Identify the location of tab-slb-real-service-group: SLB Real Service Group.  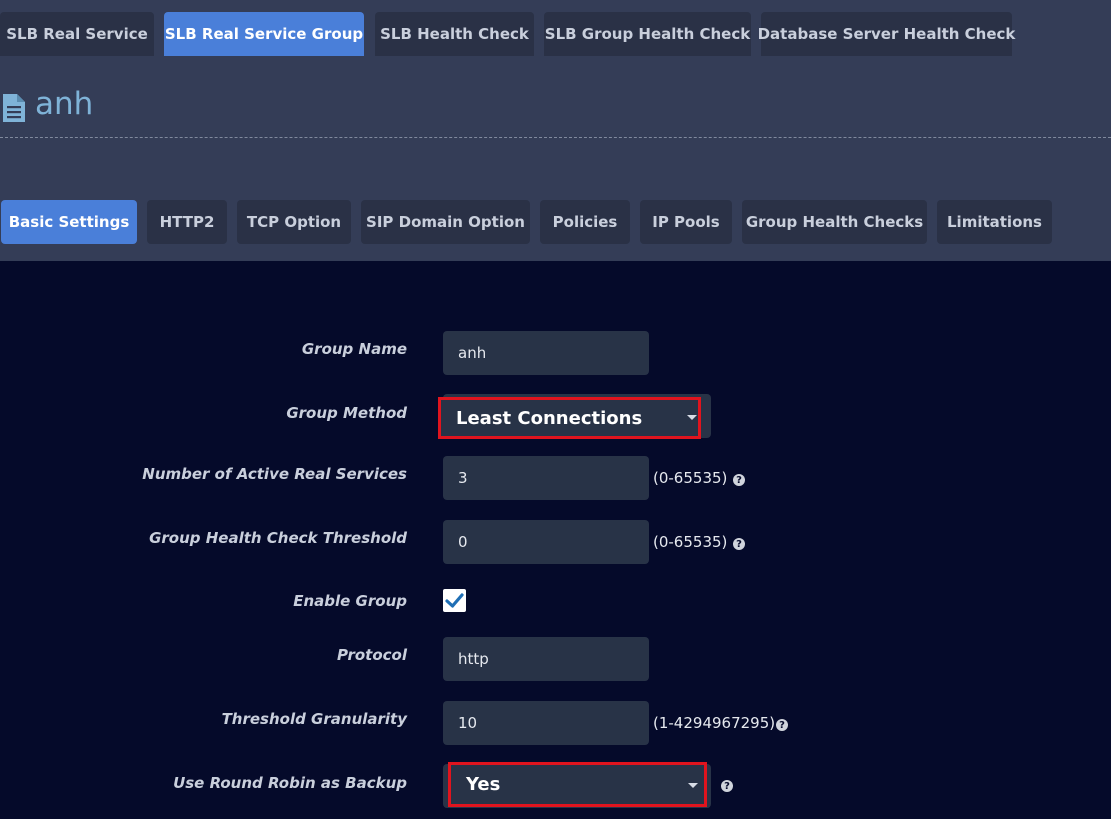
(264, 34).